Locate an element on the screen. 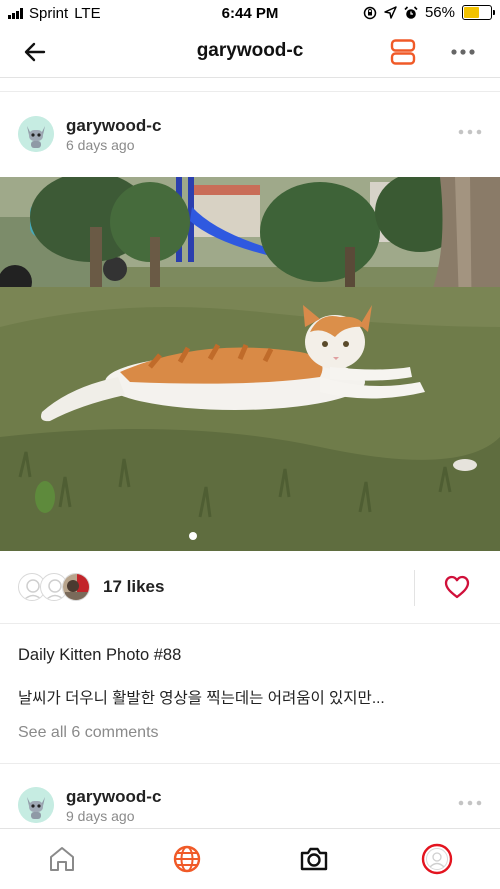 The width and height of the screenshot is (500, 889). post-username: garywood-c is located at coordinates (113, 126).